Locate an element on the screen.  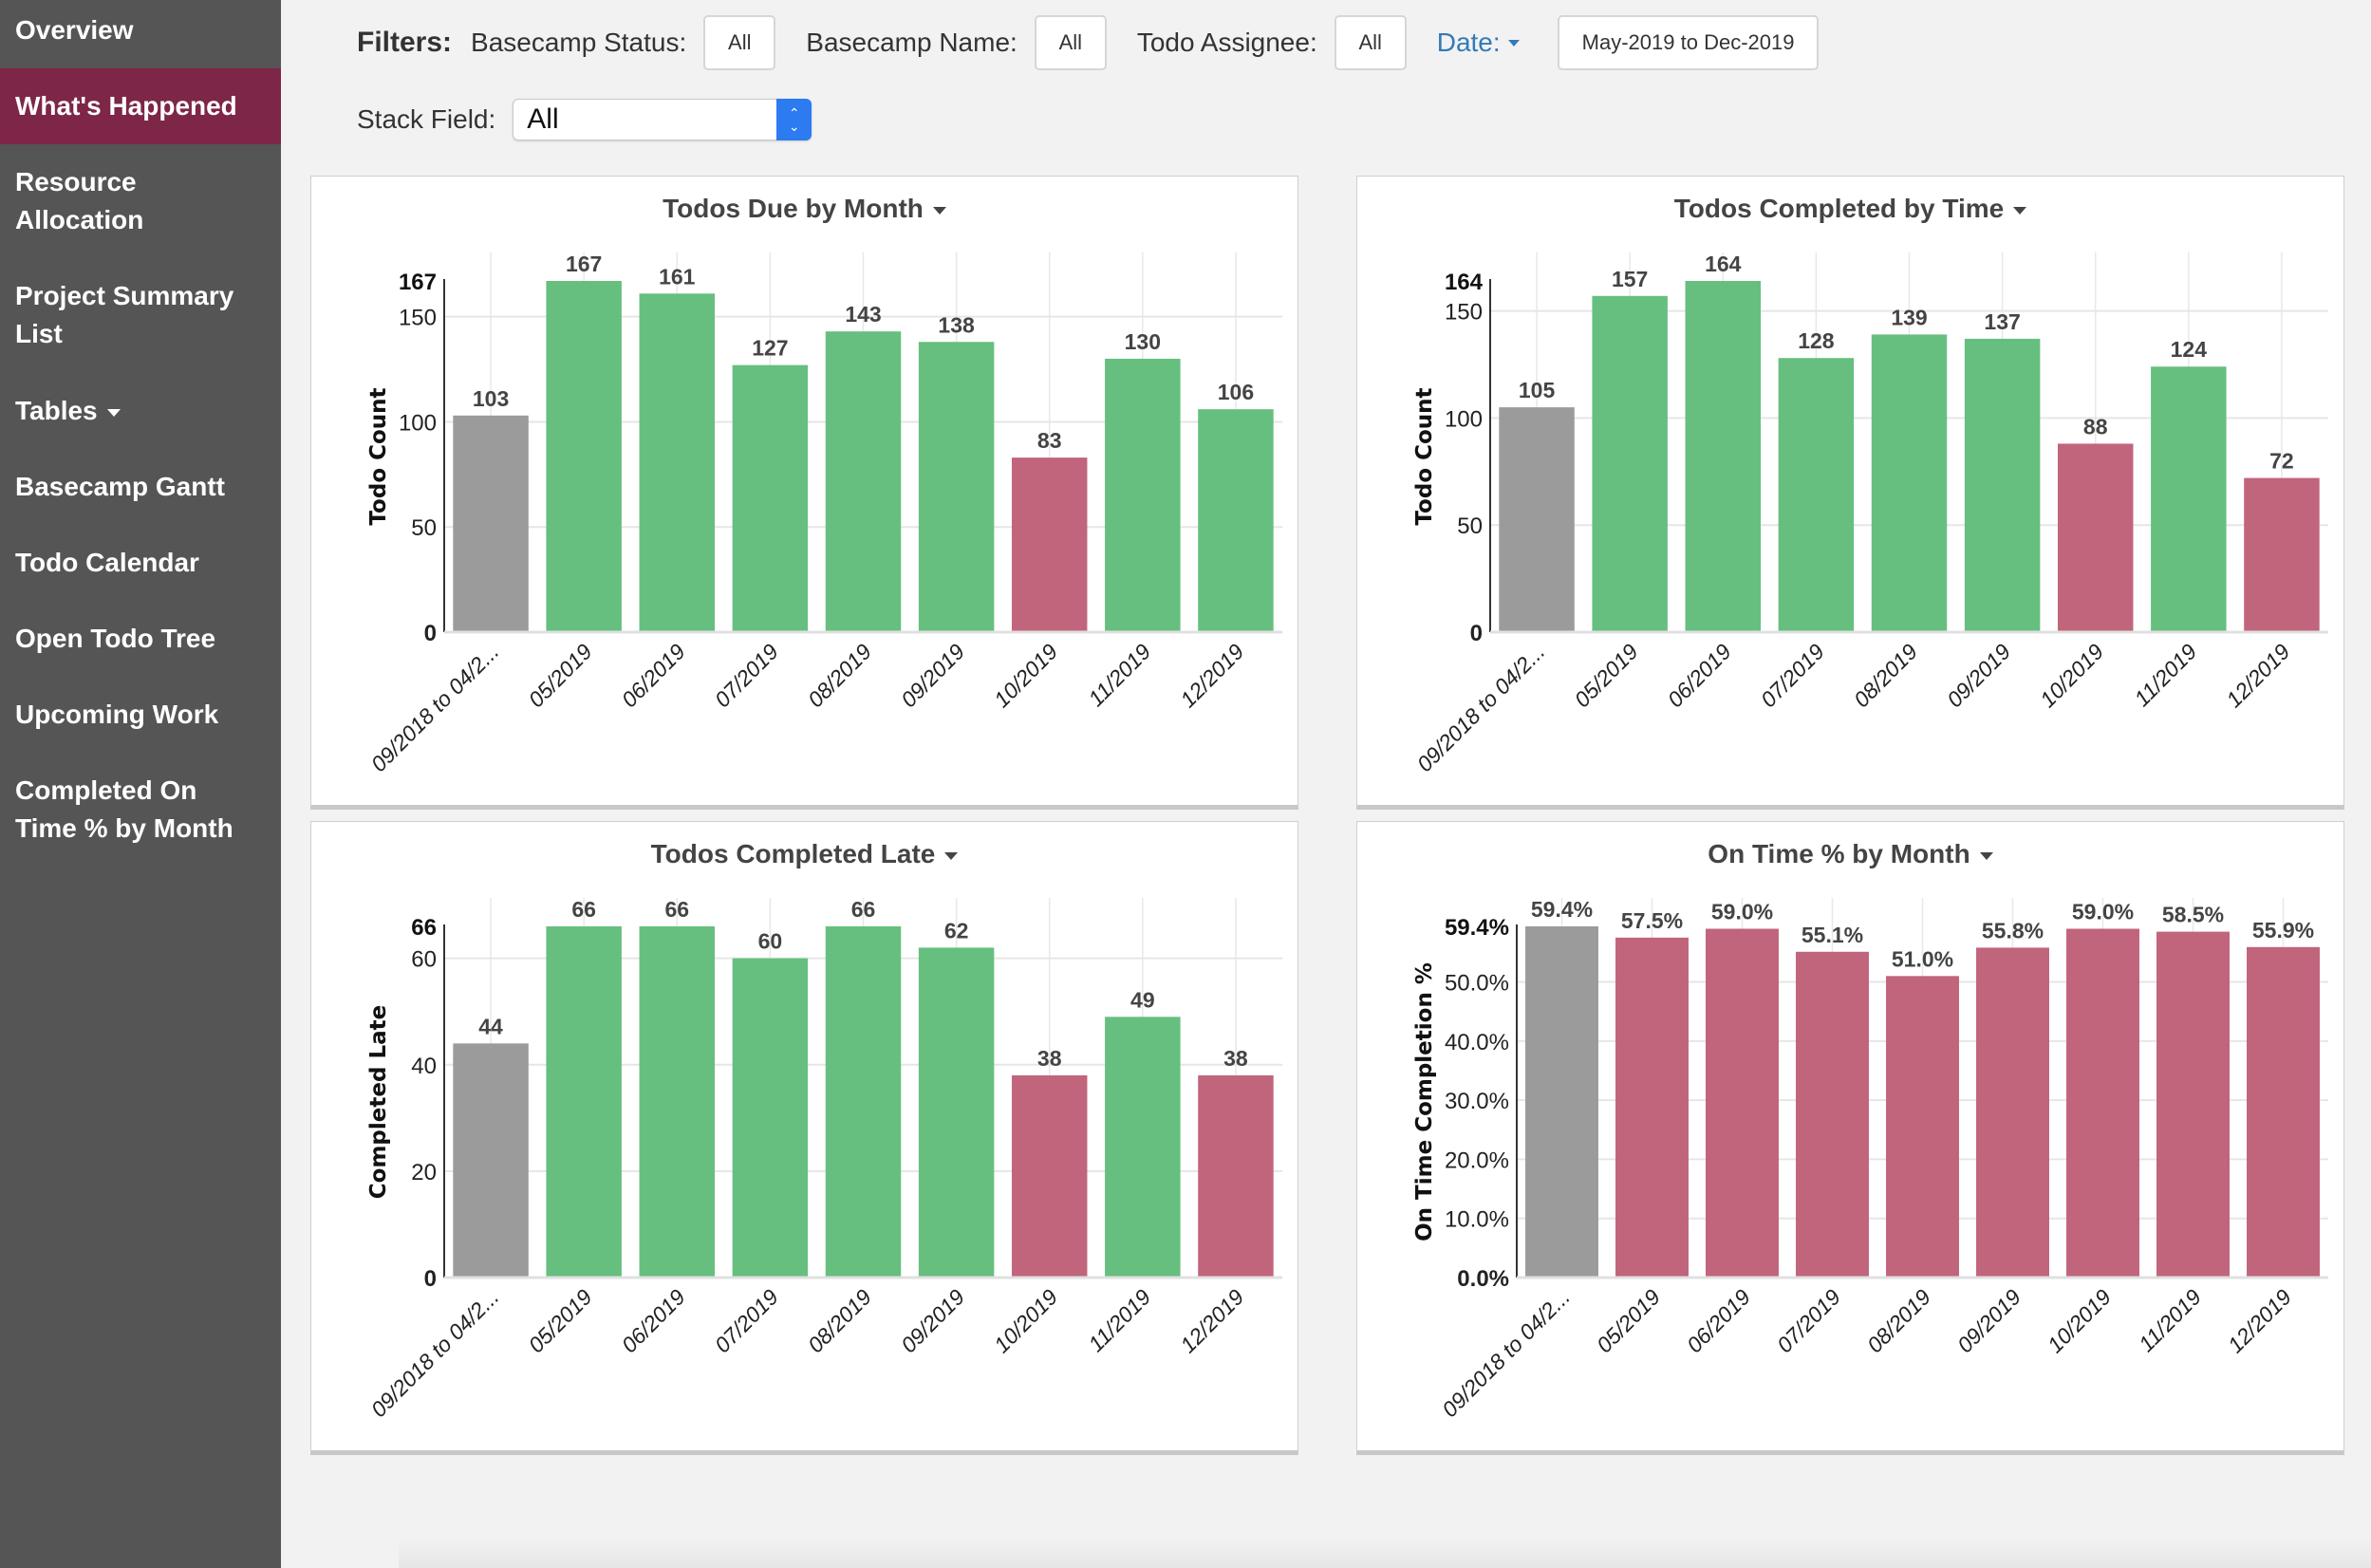
page-shadow is located at coordinates (1385, 1553).